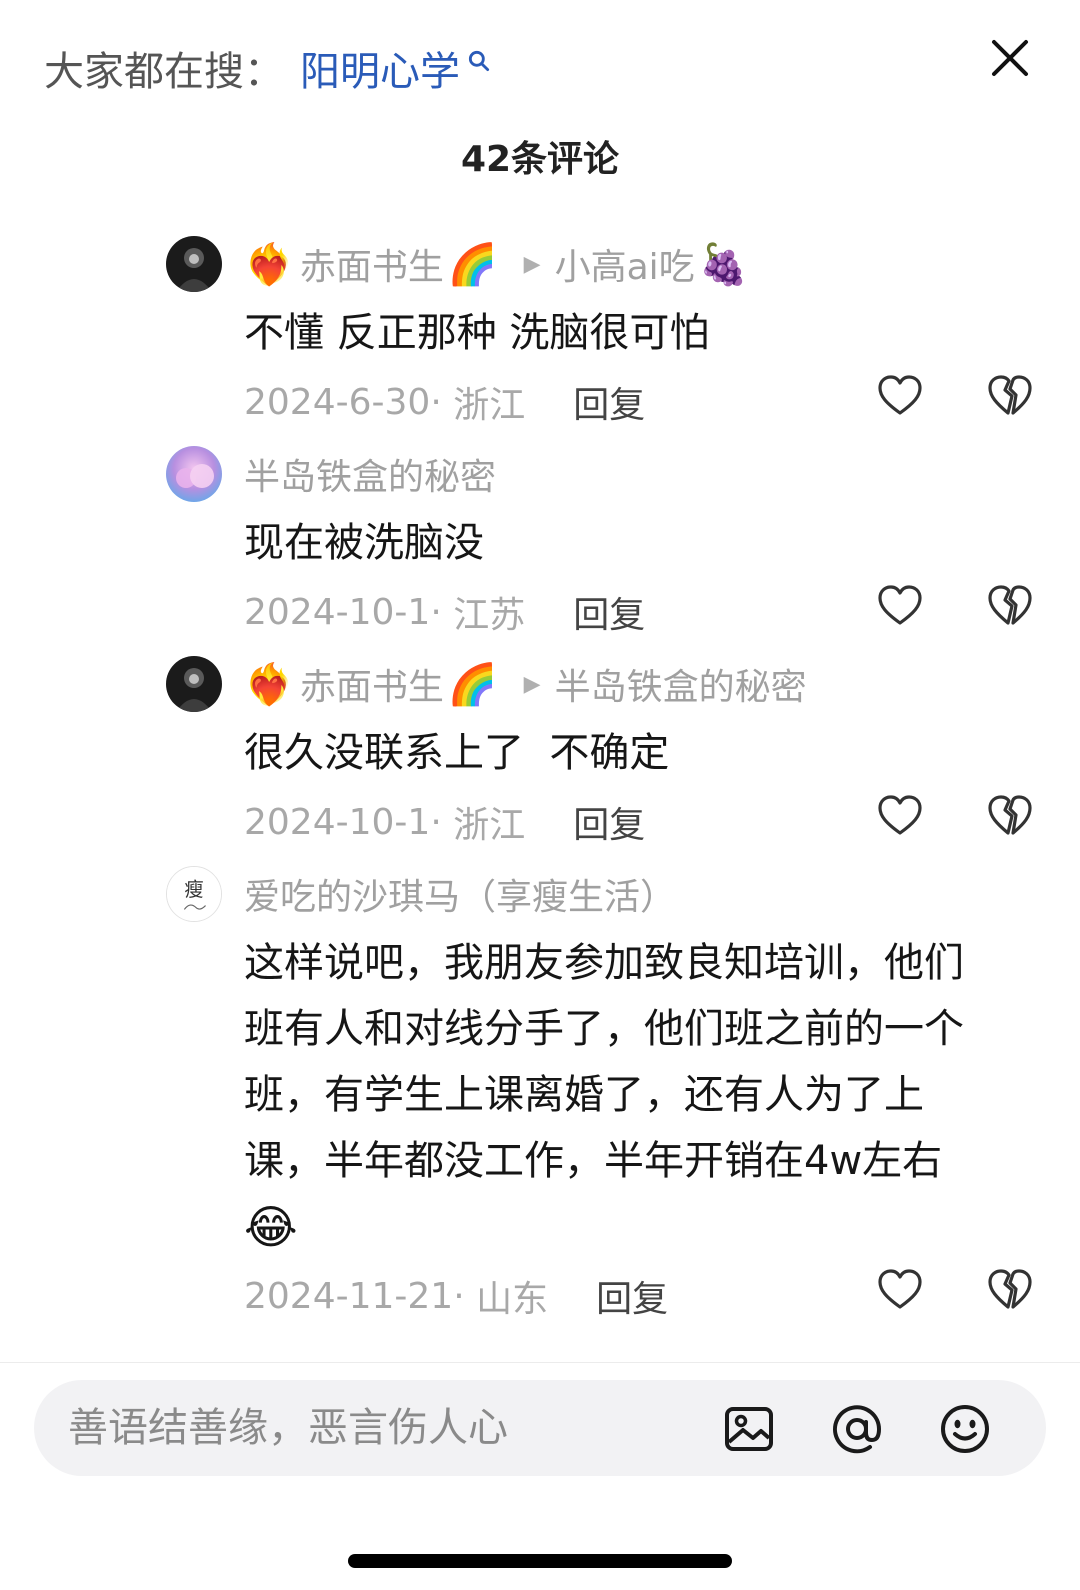 Image resolution: width=1080 pixels, height=1590 pixels. I want to click on comment-text-line: 课，半年都没工作，半年开销在4w左右, so click(593, 1161).